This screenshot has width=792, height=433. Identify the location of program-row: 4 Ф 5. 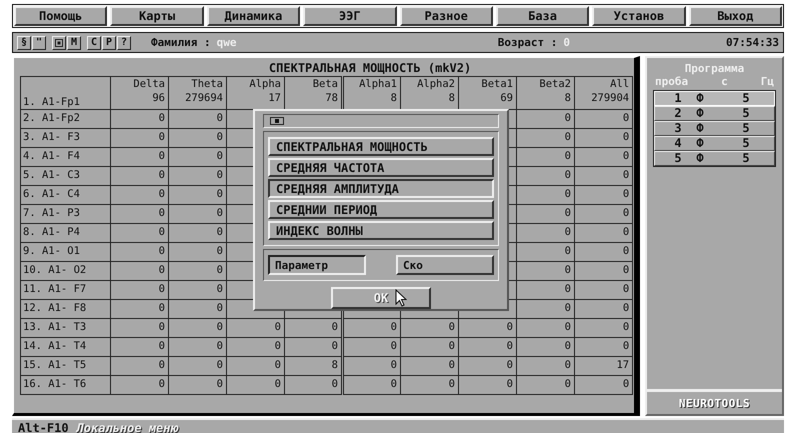
(714, 143).